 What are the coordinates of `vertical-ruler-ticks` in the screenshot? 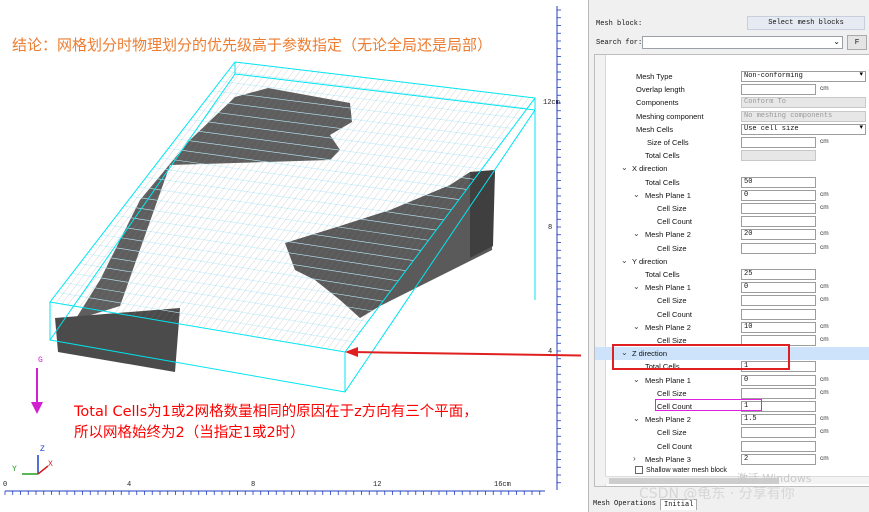 It's located at (559, 246).